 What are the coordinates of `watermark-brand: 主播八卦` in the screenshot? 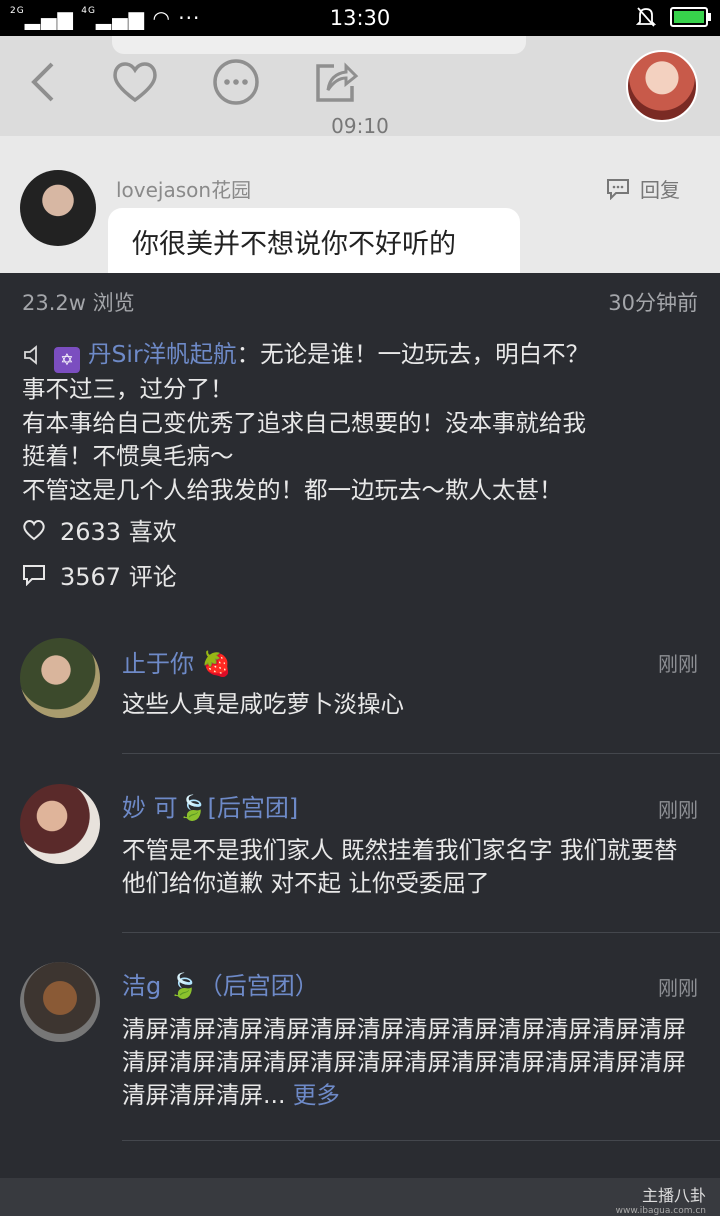 It's located at (673, 1195).